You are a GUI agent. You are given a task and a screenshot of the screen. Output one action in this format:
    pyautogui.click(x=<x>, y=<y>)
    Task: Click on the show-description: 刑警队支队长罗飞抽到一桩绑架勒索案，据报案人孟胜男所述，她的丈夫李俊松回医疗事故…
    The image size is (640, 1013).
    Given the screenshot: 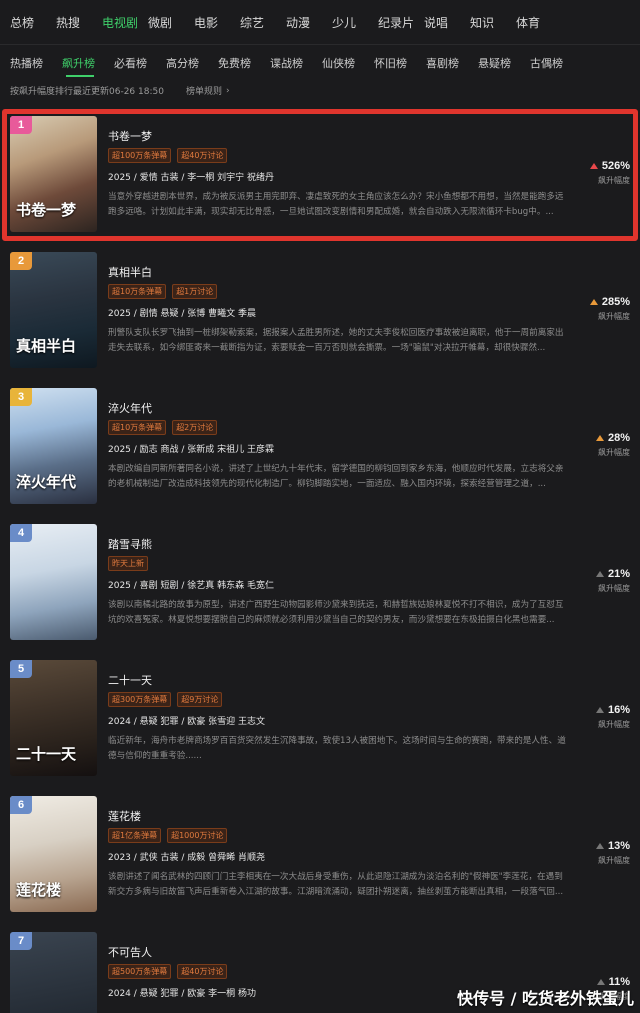 What is the action you would take?
    pyautogui.click(x=336, y=340)
    